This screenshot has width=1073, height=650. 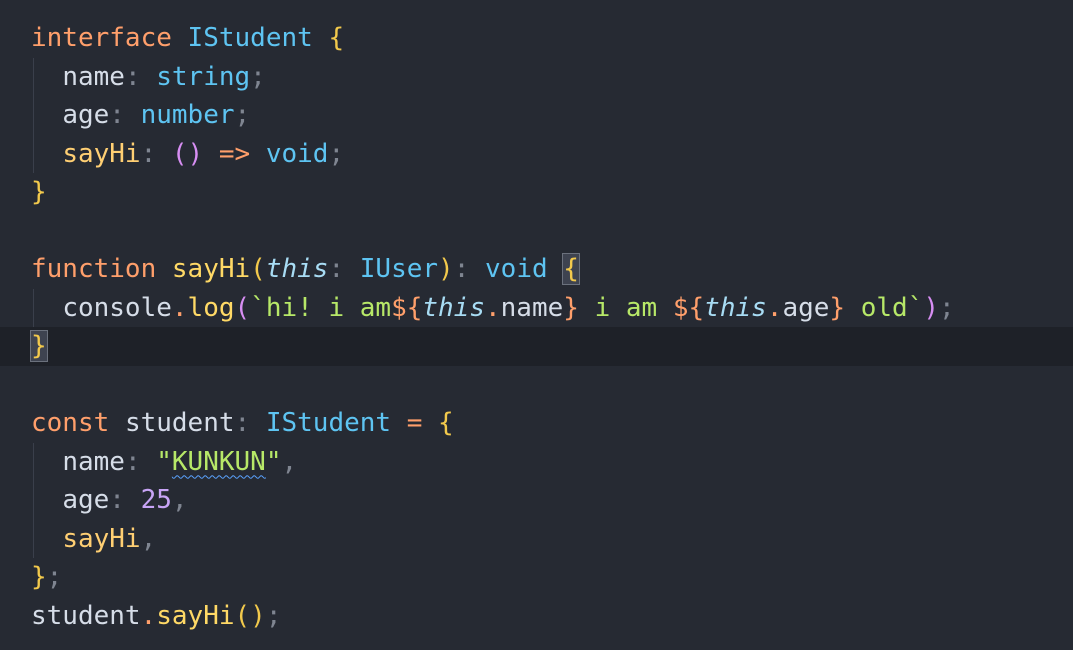 I want to click on number-literal: 25, so click(x=156, y=500).